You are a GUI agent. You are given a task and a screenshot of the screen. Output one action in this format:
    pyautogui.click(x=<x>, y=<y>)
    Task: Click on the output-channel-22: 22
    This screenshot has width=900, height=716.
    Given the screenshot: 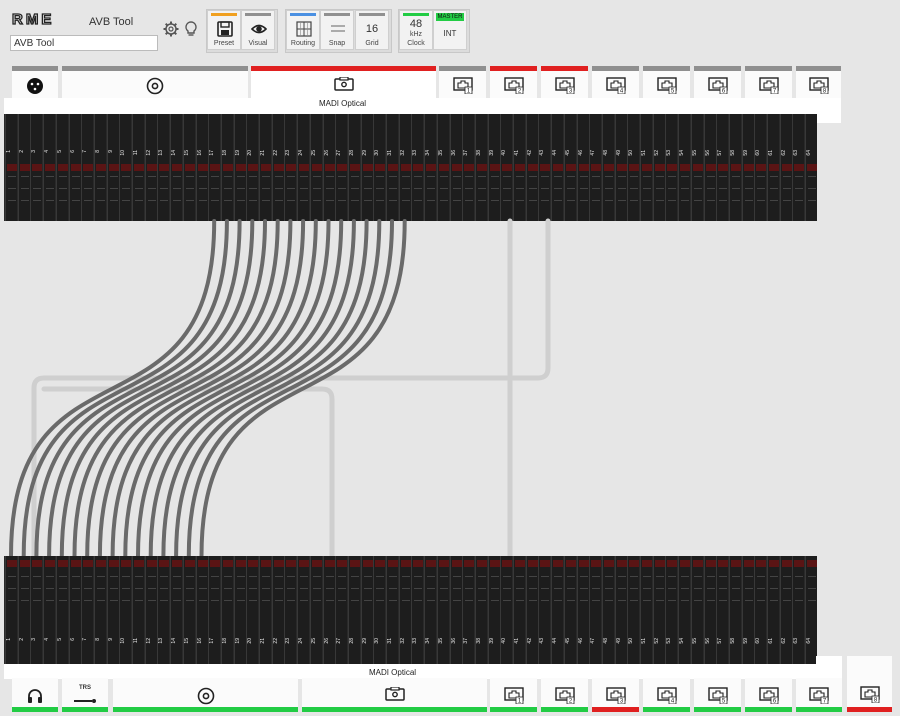 What is the action you would take?
    pyautogui.click(x=277, y=610)
    